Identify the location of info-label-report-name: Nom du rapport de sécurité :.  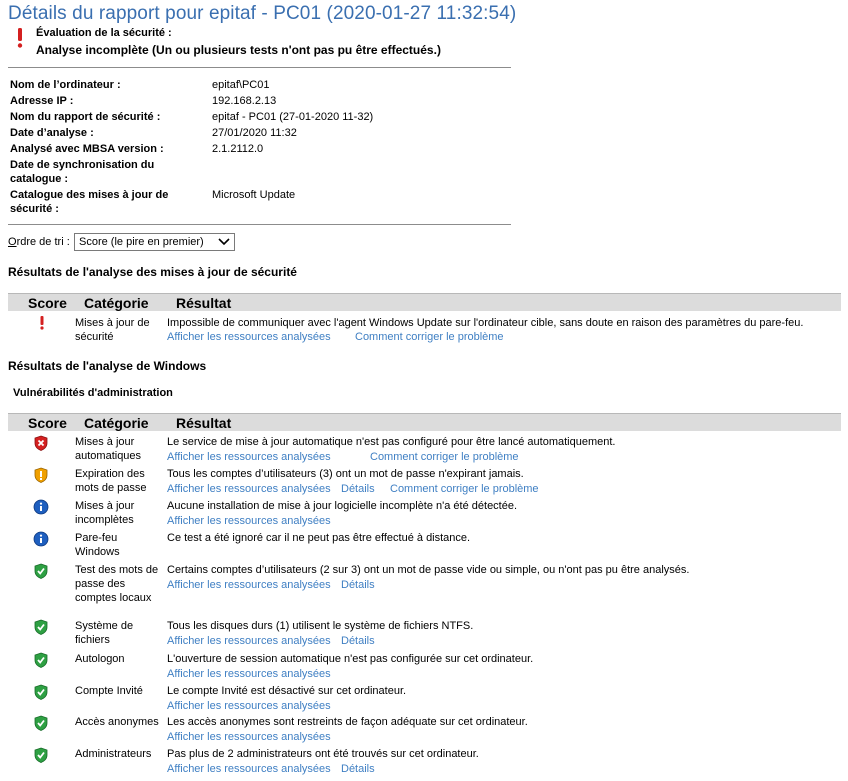
(85, 117).